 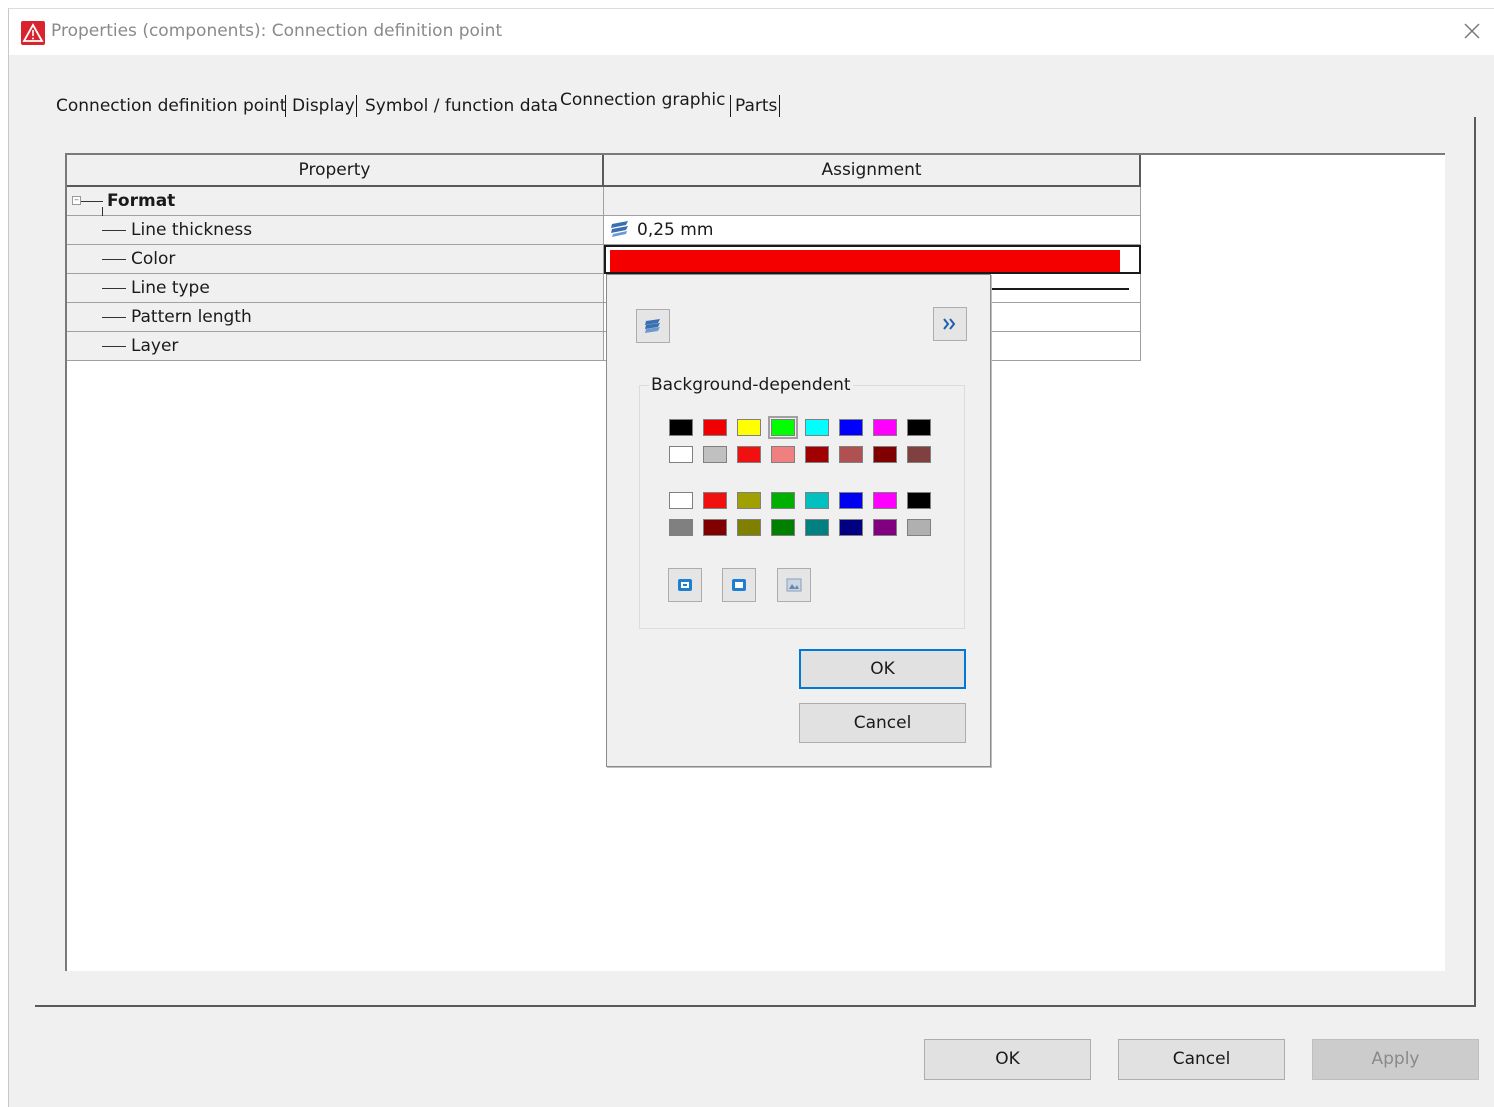 What do you see at coordinates (33, 33) in the screenshot?
I see `app-warning-icon` at bounding box center [33, 33].